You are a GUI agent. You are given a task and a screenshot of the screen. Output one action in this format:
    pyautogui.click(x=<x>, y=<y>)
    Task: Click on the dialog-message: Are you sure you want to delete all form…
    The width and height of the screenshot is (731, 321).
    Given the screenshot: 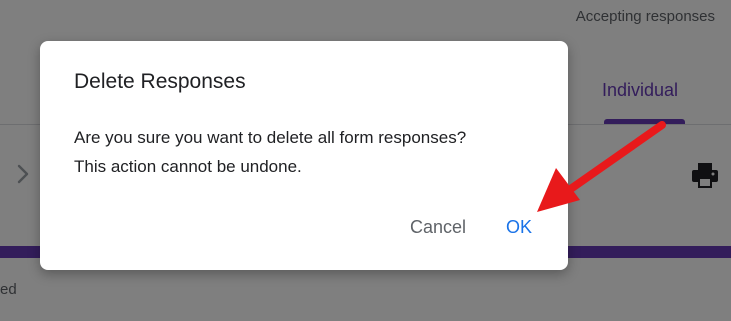 What is the action you would take?
    pyautogui.click(x=309, y=152)
    